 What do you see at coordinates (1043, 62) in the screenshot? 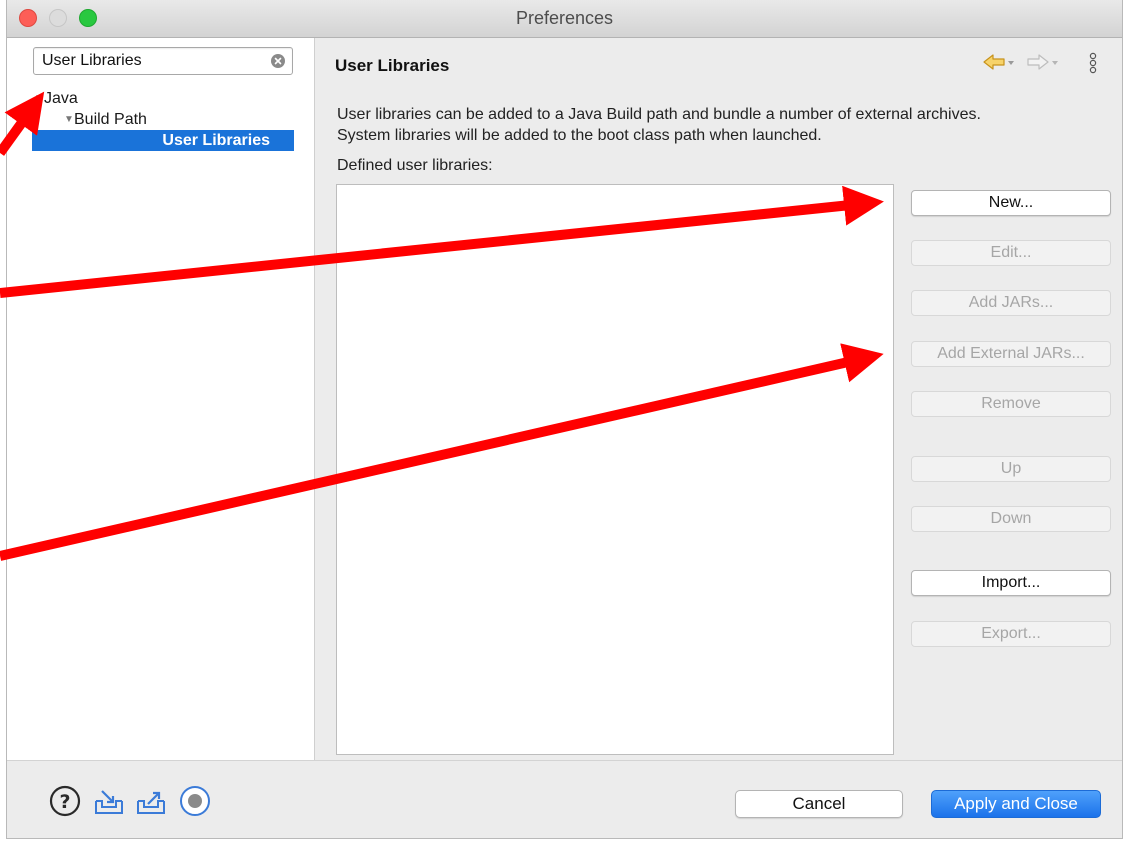
I see `forward-icon` at bounding box center [1043, 62].